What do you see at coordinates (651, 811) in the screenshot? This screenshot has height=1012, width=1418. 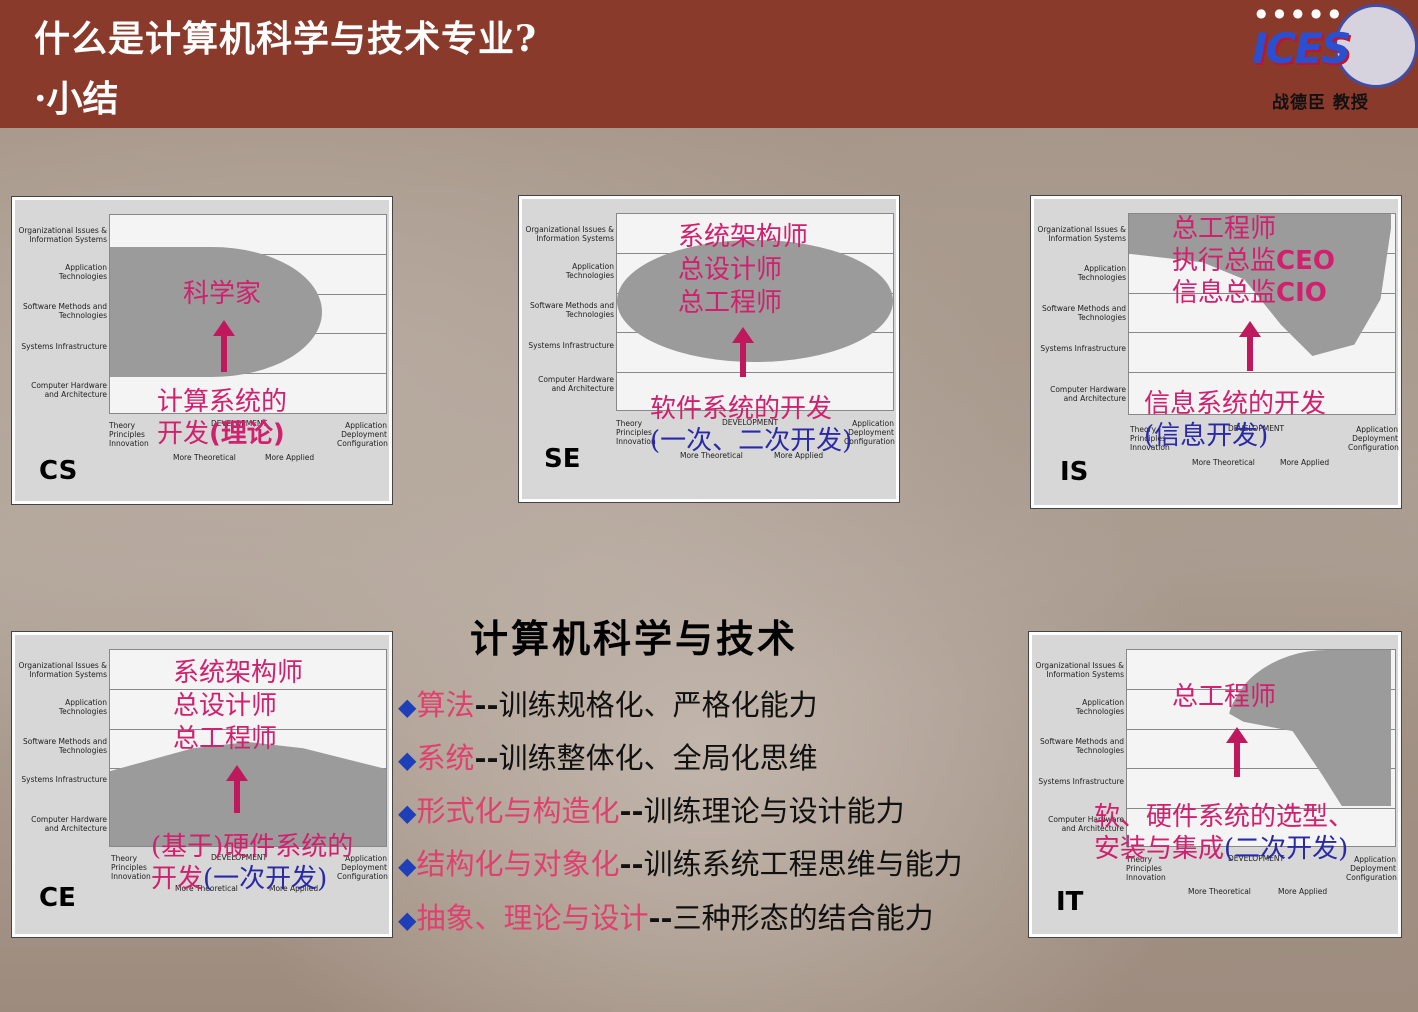 I see `list-item: ◆形式化与构造化--训练理论与设计能力` at bounding box center [651, 811].